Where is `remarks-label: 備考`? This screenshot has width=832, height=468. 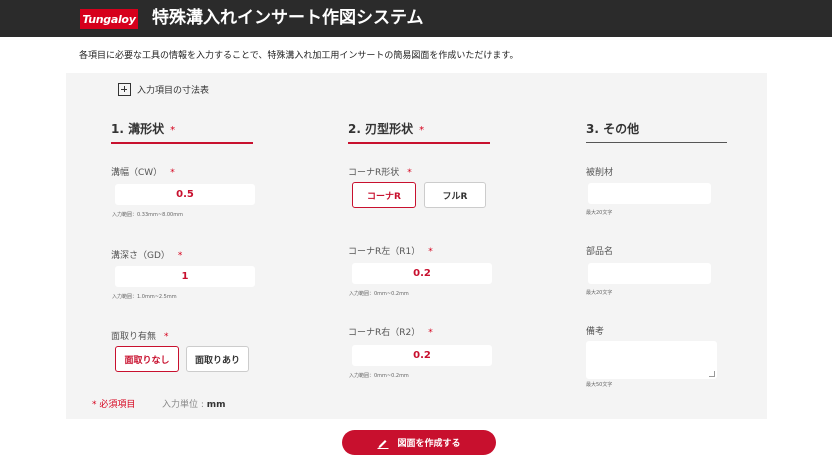
remarks-label: 備考 is located at coordinates (595, 332).